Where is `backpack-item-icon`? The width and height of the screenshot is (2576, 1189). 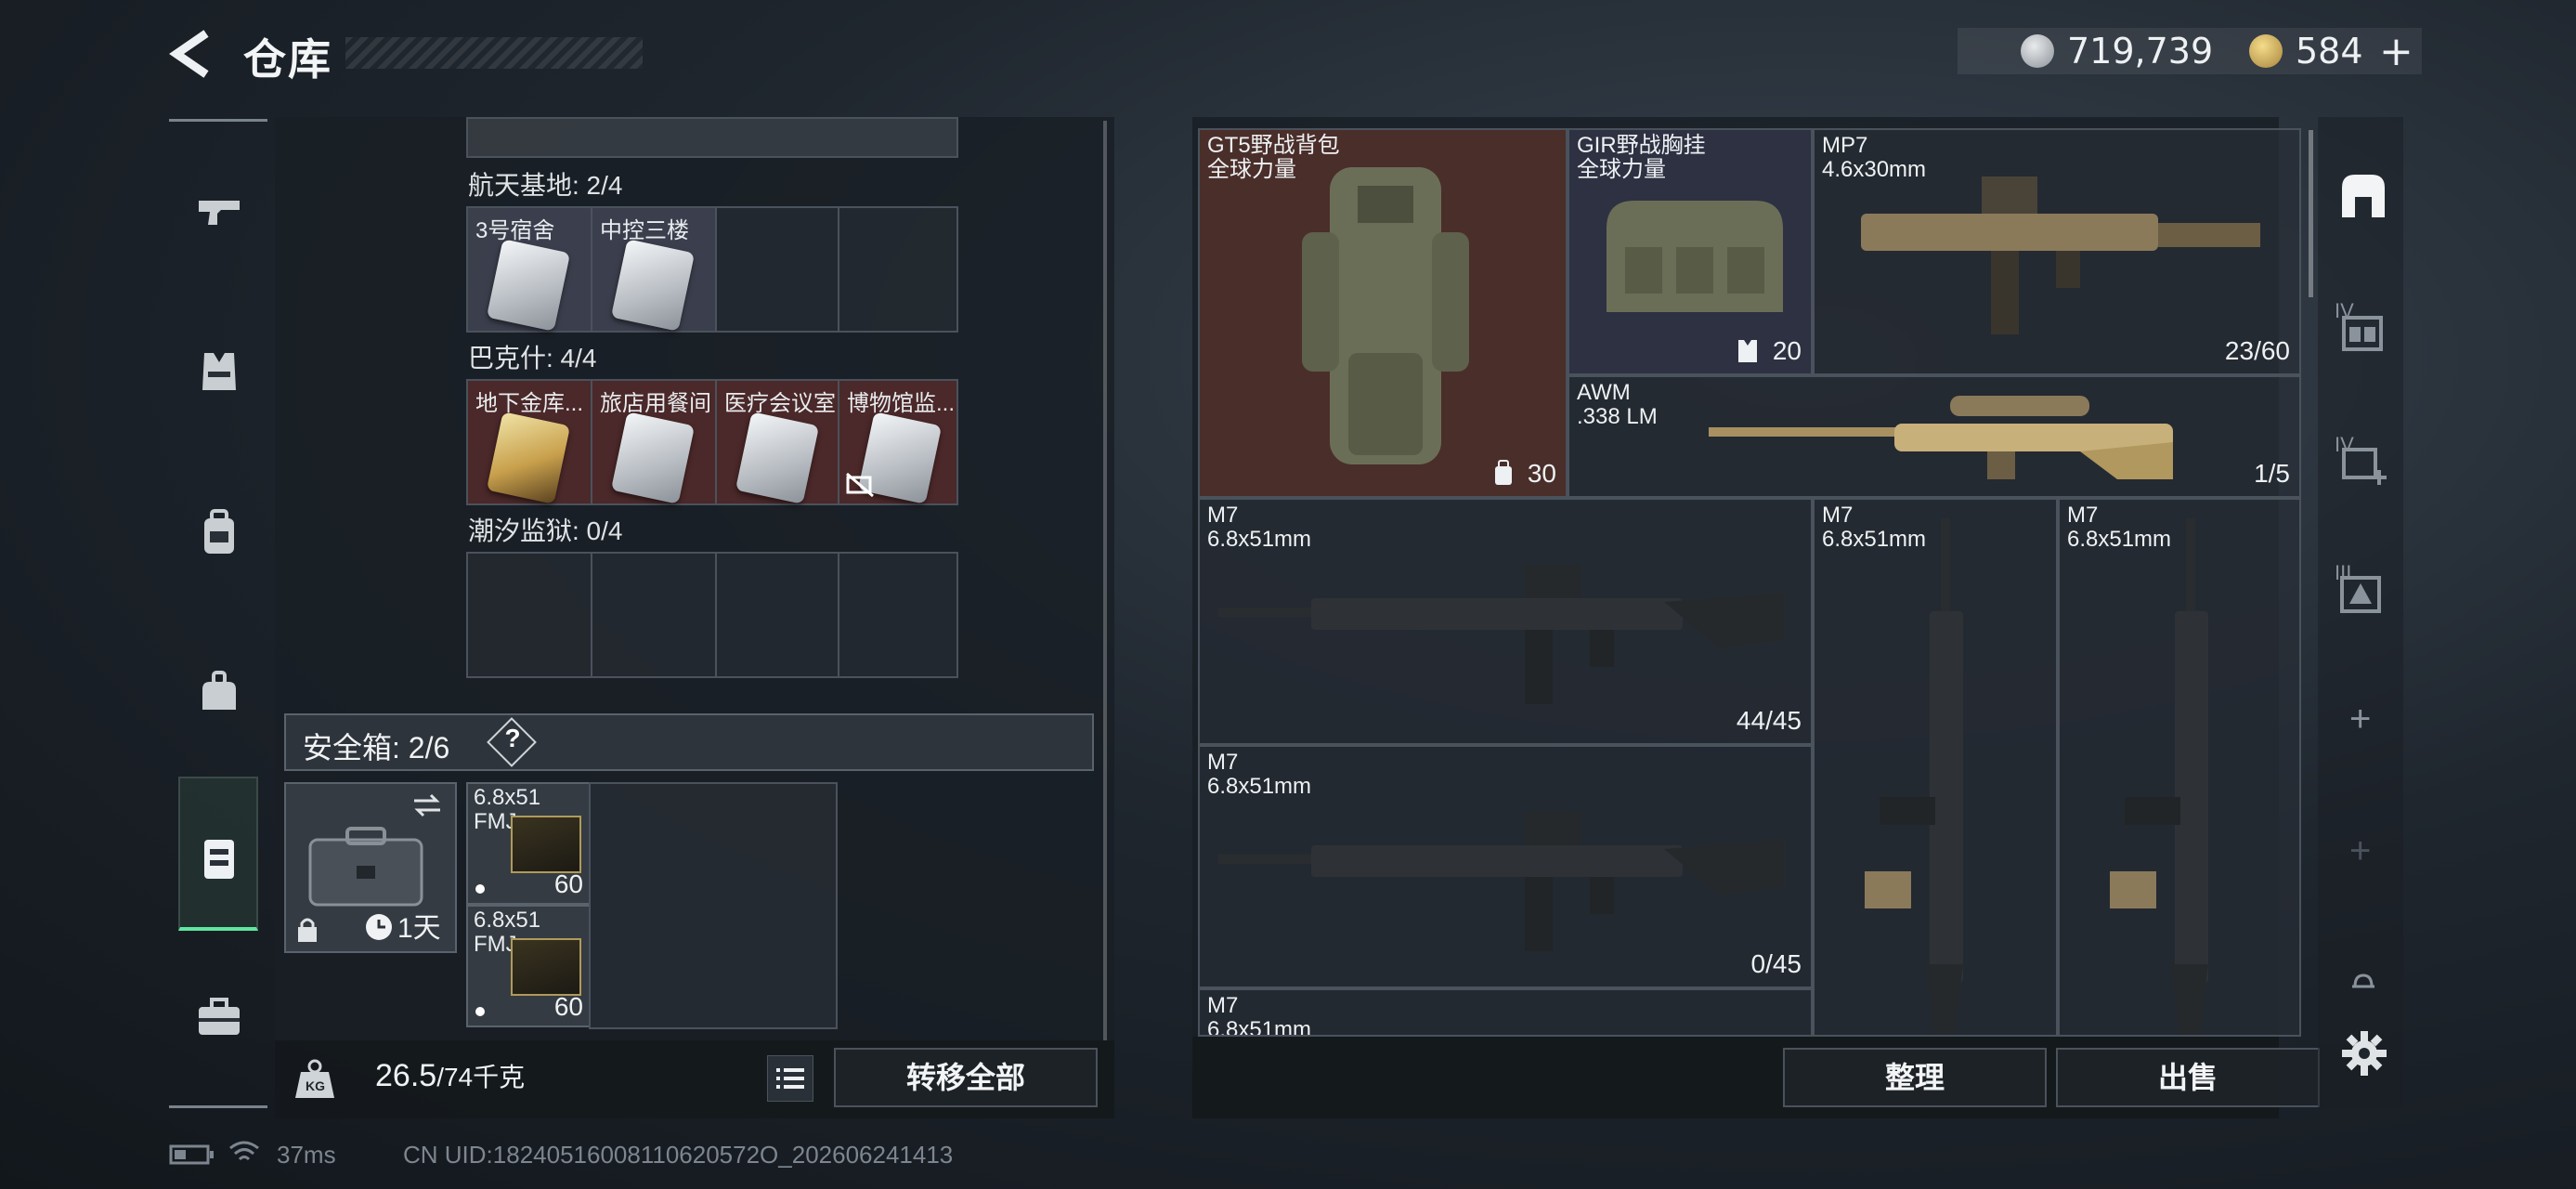 backpack-item-icon is located at coordinates (1386, 316).